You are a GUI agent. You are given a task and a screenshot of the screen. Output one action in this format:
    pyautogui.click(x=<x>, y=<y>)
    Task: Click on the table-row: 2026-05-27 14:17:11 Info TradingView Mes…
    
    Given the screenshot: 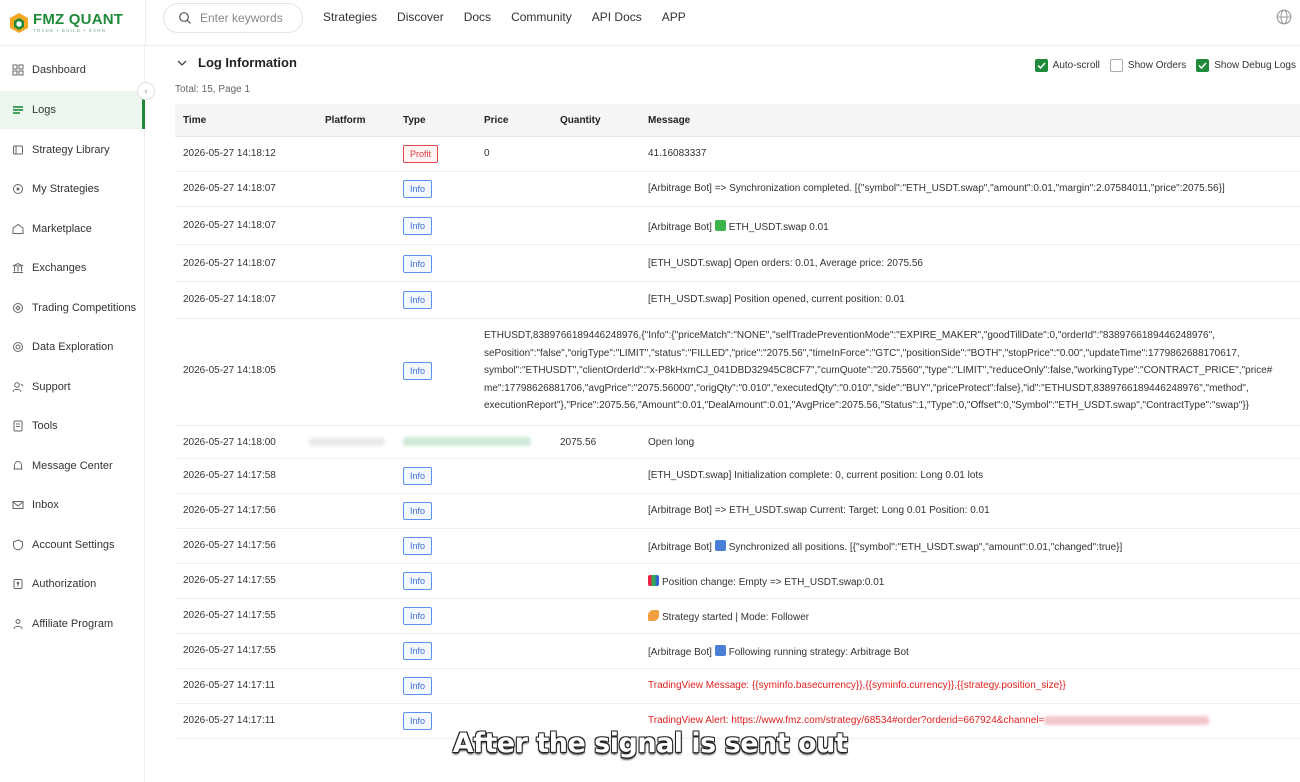 What is the action you would take?
    pyautogui.click(x=737, y=686)
    